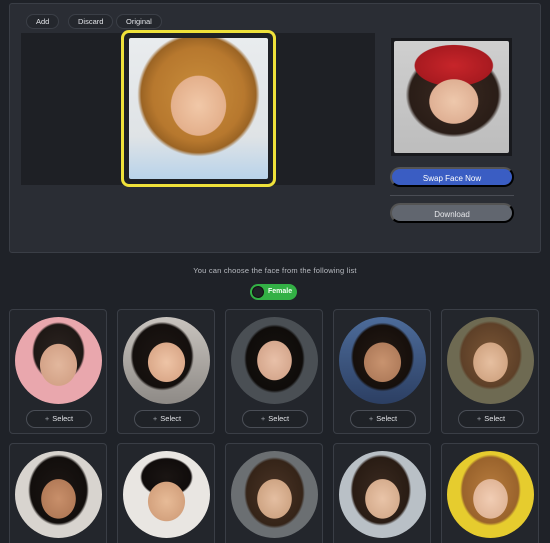  I want to click on actions-divider, so click(452, 195).